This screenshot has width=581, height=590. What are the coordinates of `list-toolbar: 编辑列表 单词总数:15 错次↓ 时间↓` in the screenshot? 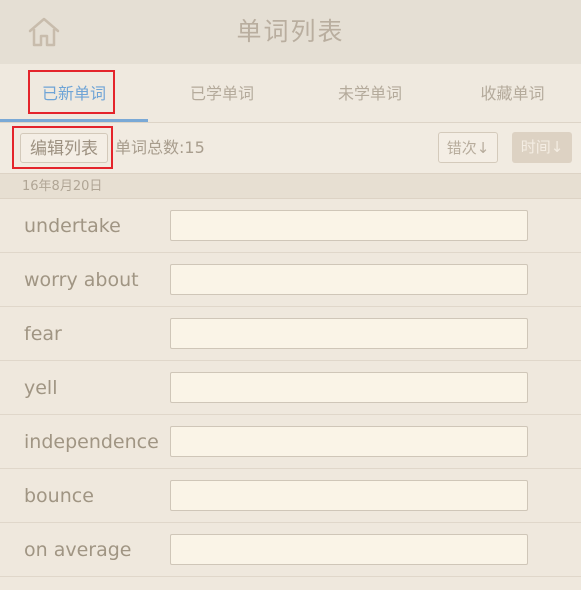 It's located at (290, 148).